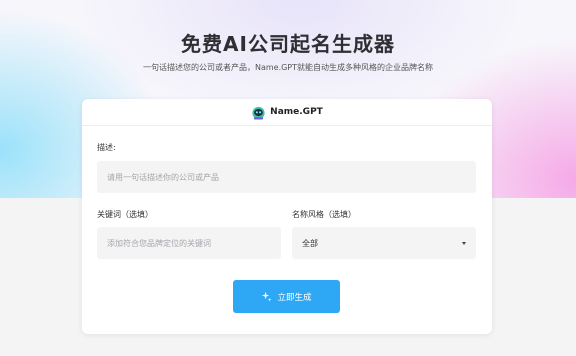  I want to click on description-input: 请用一句话描述你的公司或产品, so click(286, 177).